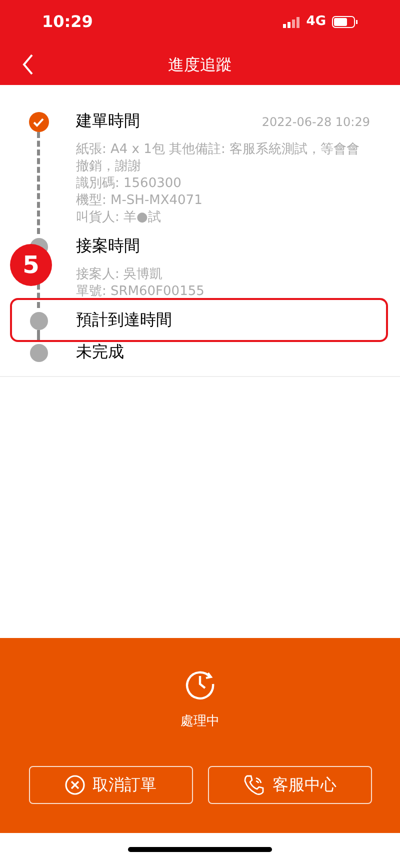 The width and height of the screenshot is (400, 866). Describe the element at coordinates (67, 22) in the screenshot. I see `status-time: 10:29` at that location.